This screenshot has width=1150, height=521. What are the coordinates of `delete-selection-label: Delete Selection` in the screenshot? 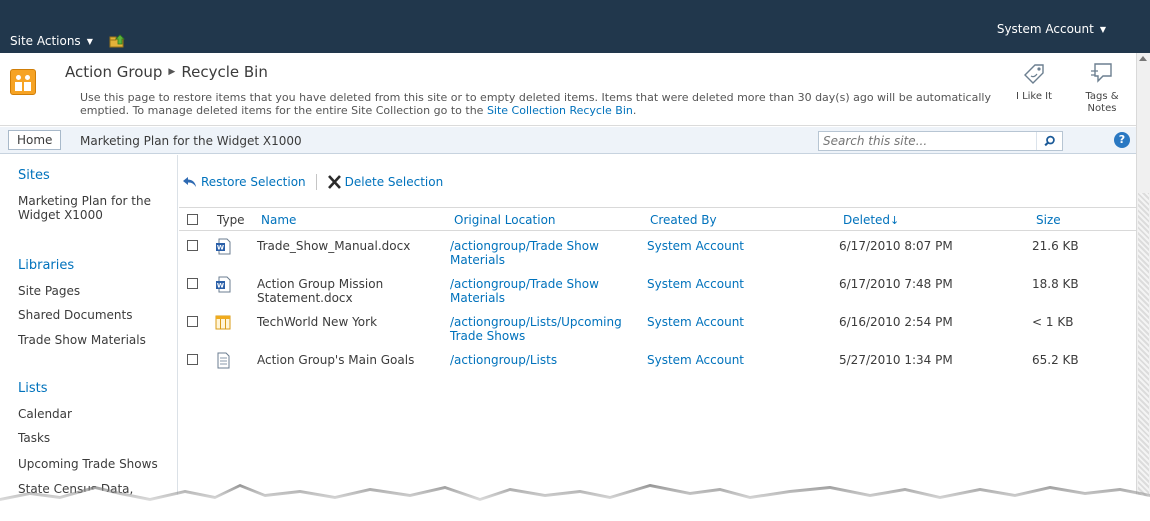 It's located at (394, 182).